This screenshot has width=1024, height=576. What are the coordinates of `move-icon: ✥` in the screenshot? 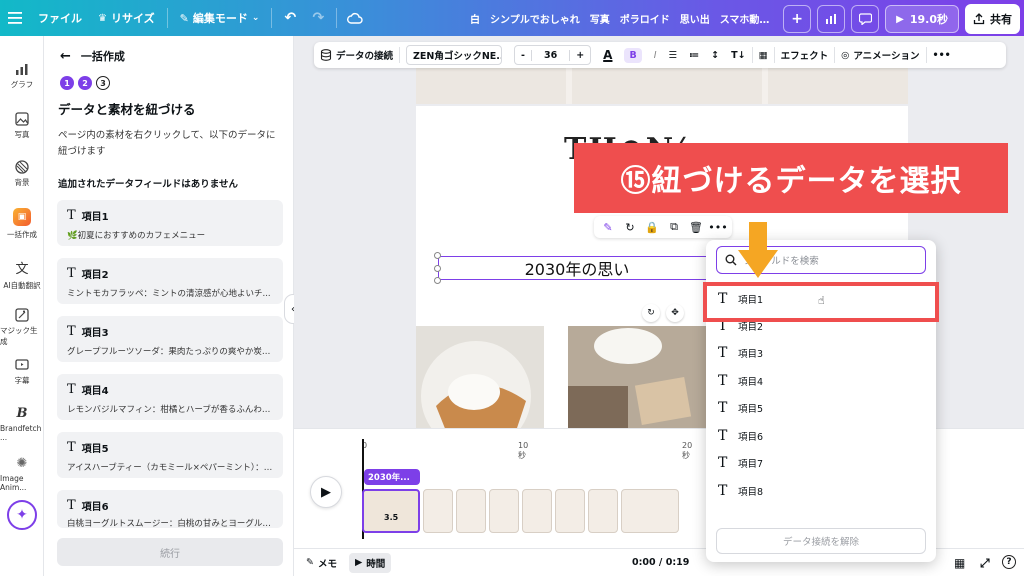 It's located at (675, 313).